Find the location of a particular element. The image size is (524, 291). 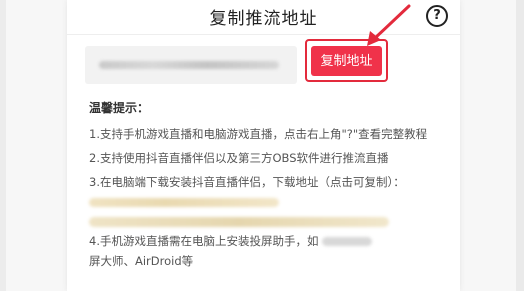

tip-item-text: 3.在电脑端下载安装抖音直播伴侣，下载地址（点击可复制）： is located at coordinates (247, 182).